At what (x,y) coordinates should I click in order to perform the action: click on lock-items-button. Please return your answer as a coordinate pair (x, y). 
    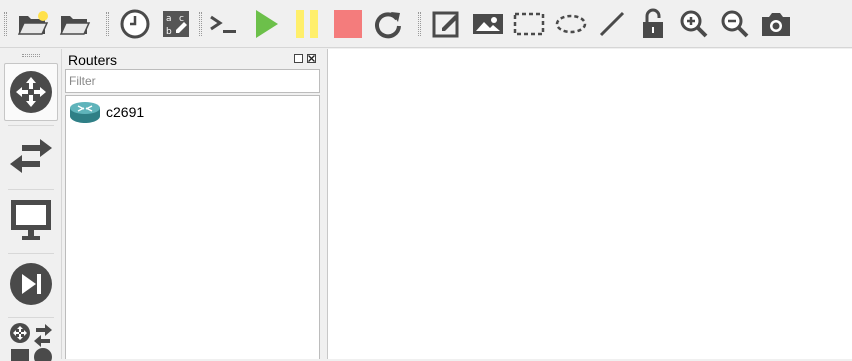
    Looking at the image, I should click on (653, 24).